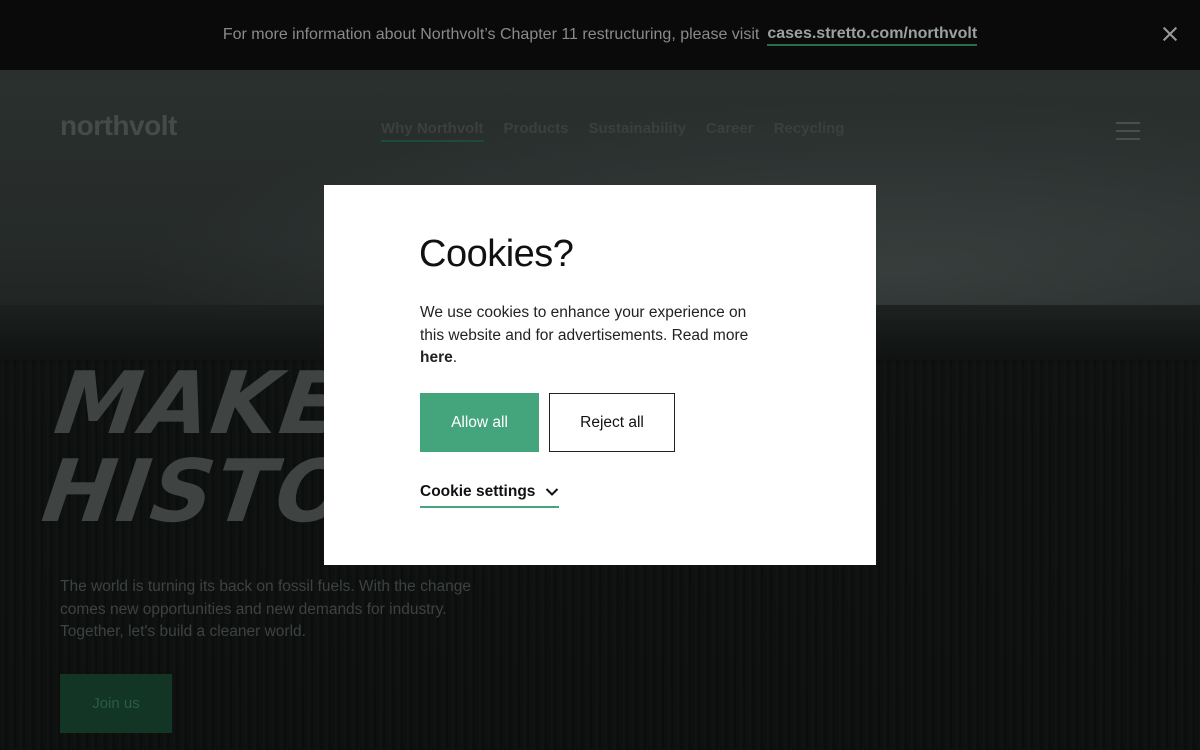  Describe the element at coordinates (496, 254) in the screenshot. I see `cookie-title: Cookies?` at that location.